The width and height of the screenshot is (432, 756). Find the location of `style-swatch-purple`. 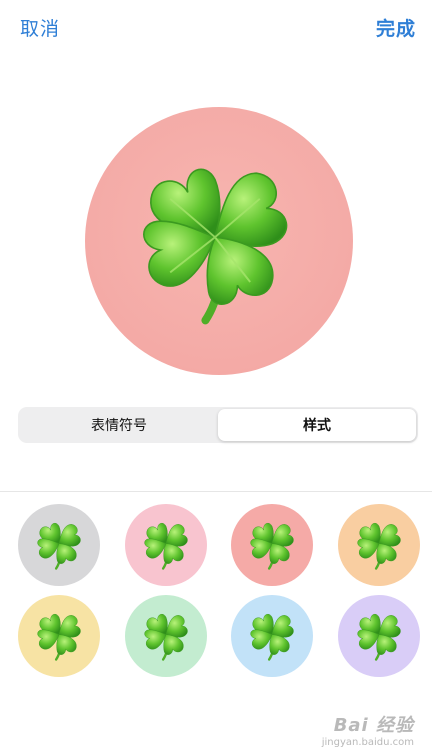

style-swatch-purple is located at coordinates (379, 636).